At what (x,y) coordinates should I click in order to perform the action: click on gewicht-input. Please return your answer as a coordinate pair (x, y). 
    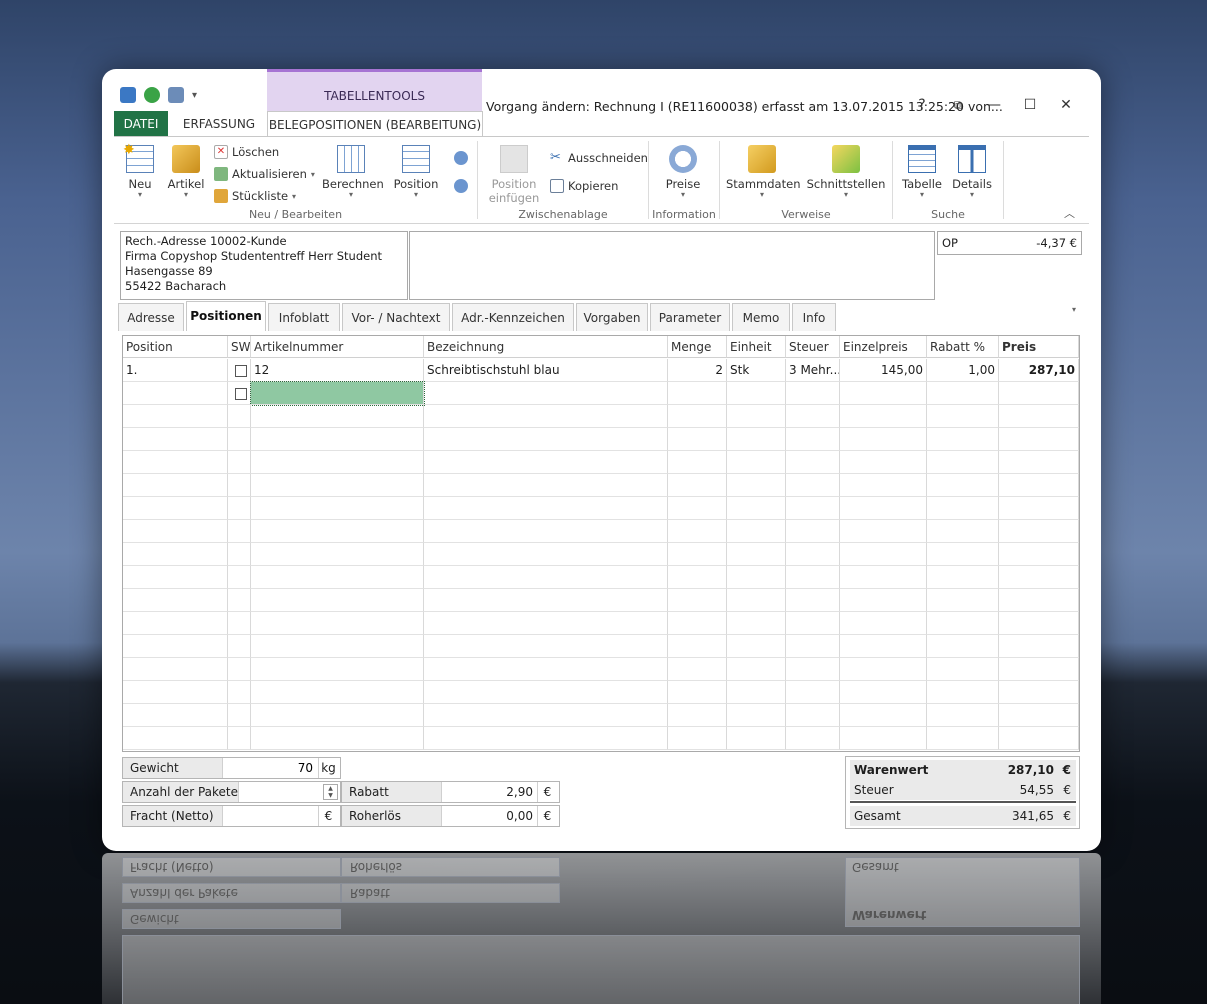
    Looking at the image, I should click on (271, 768).